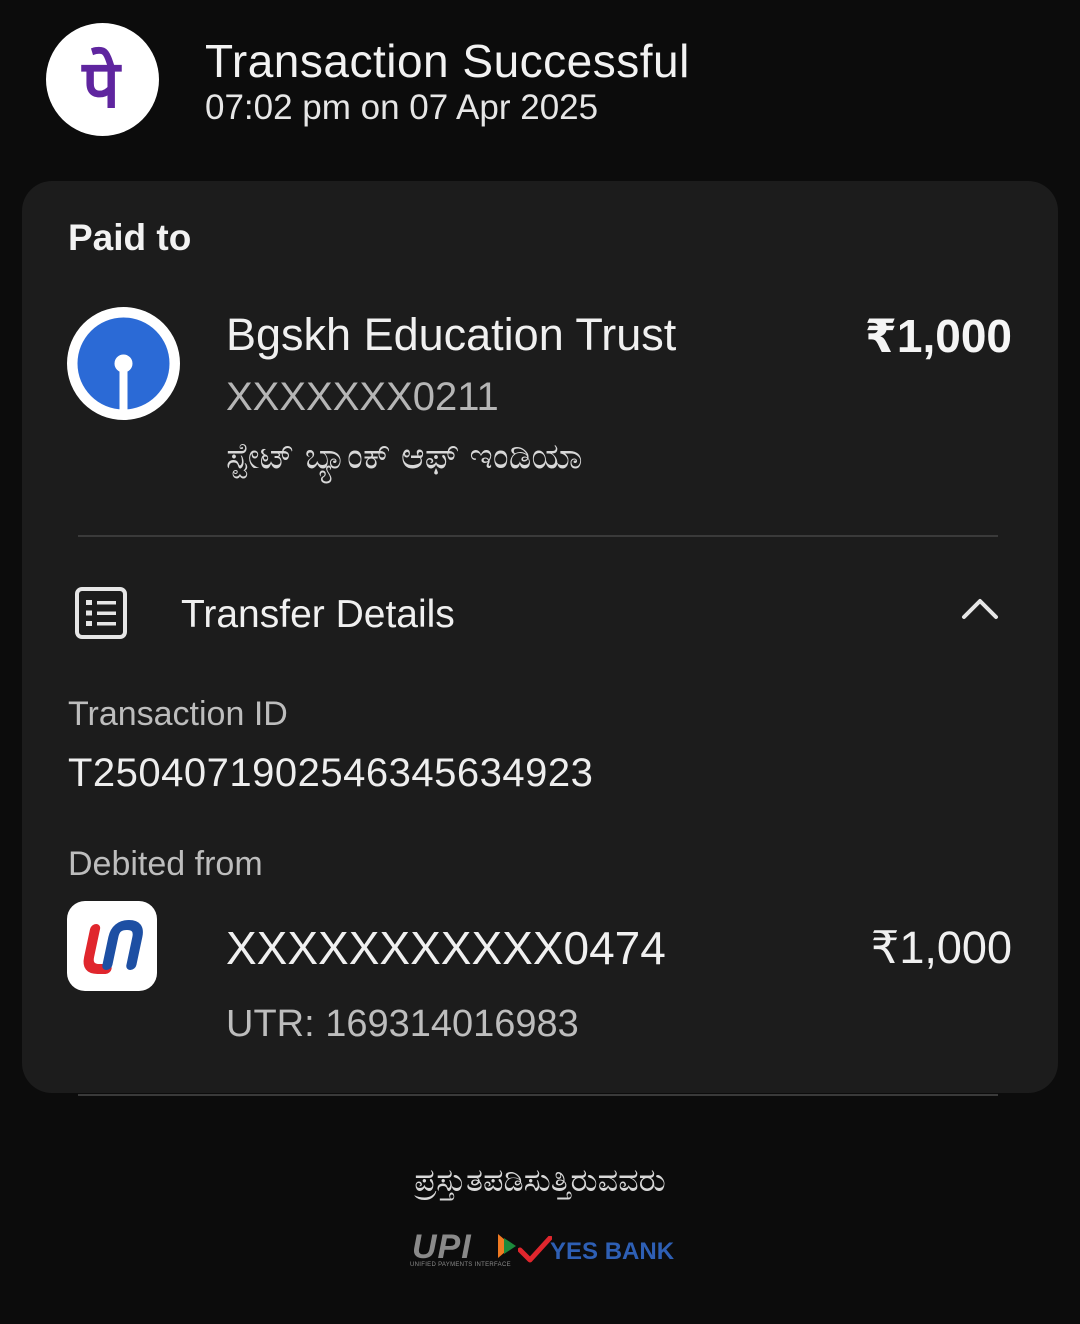 The width and height of the screenshot is (1080, 1324). I want to click on debit-amount: ₹1,000, so click(941, 947).